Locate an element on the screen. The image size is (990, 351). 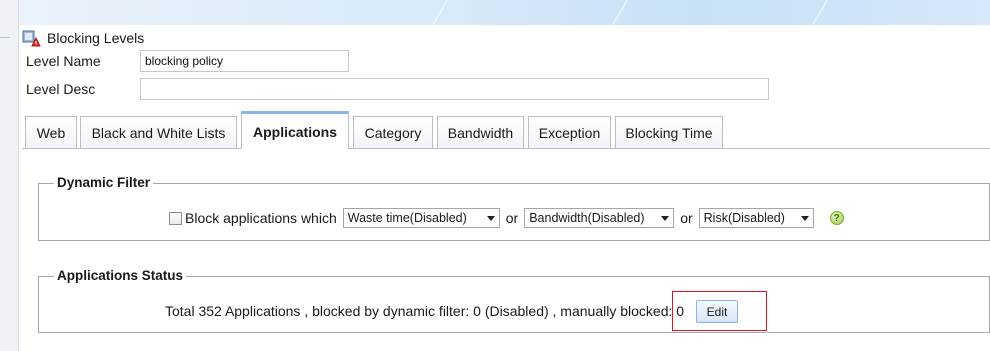
bandwidth-select-value: Bandwidth(Disabled) is located at coordinates (587, 218).